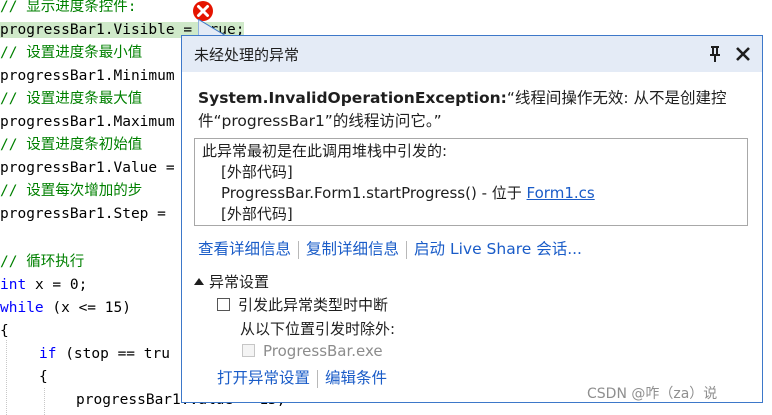  I want to click on except-source-label: ProgressBar.exe, so click(323, 351).